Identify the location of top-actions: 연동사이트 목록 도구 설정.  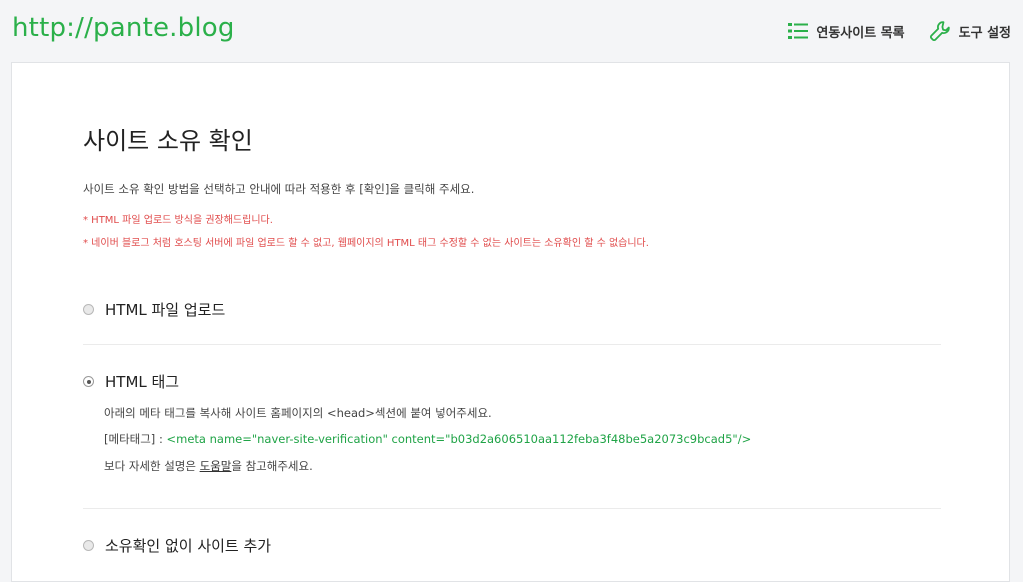
(887, 31).